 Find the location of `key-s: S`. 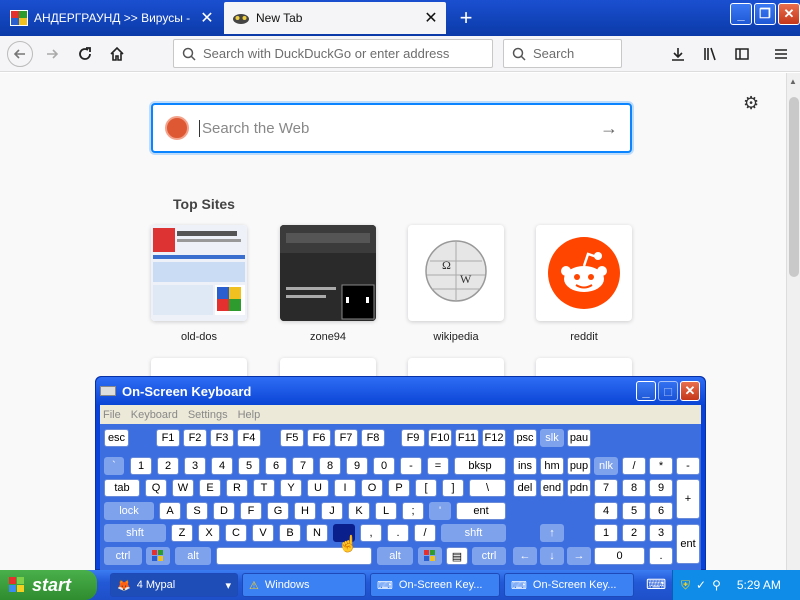

key-s: S is located at coordinates (197, 511).